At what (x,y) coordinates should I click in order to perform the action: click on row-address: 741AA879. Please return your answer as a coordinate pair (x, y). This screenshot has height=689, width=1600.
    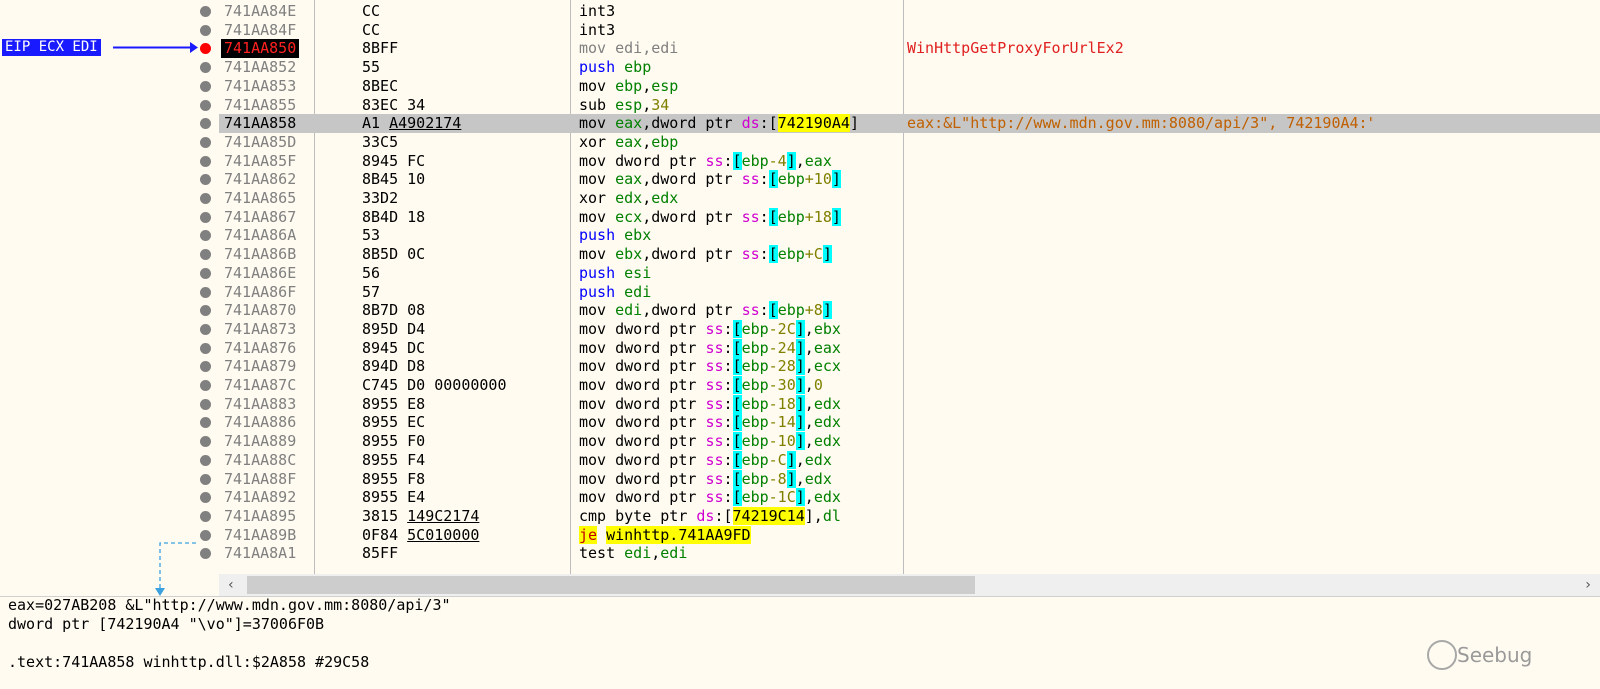
    Looking at the image, I should click on (260, 366).